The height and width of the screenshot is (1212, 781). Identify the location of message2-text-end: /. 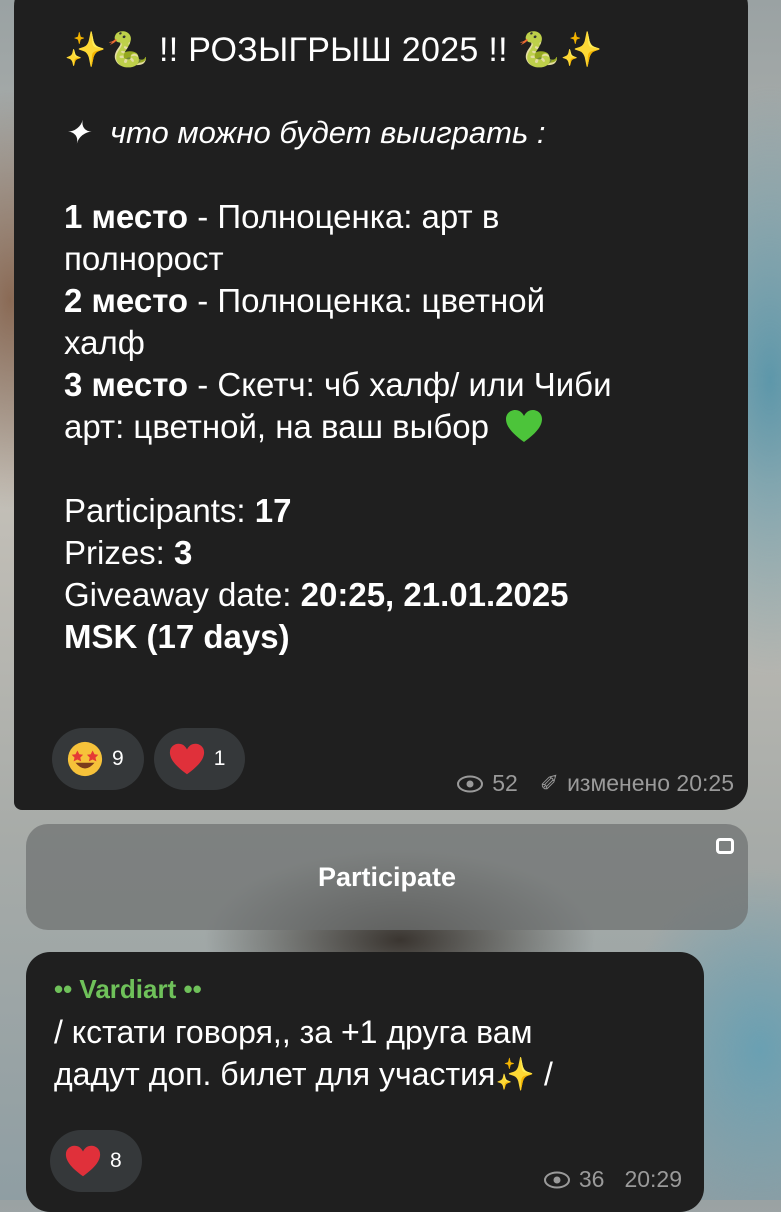
(544, 1074).